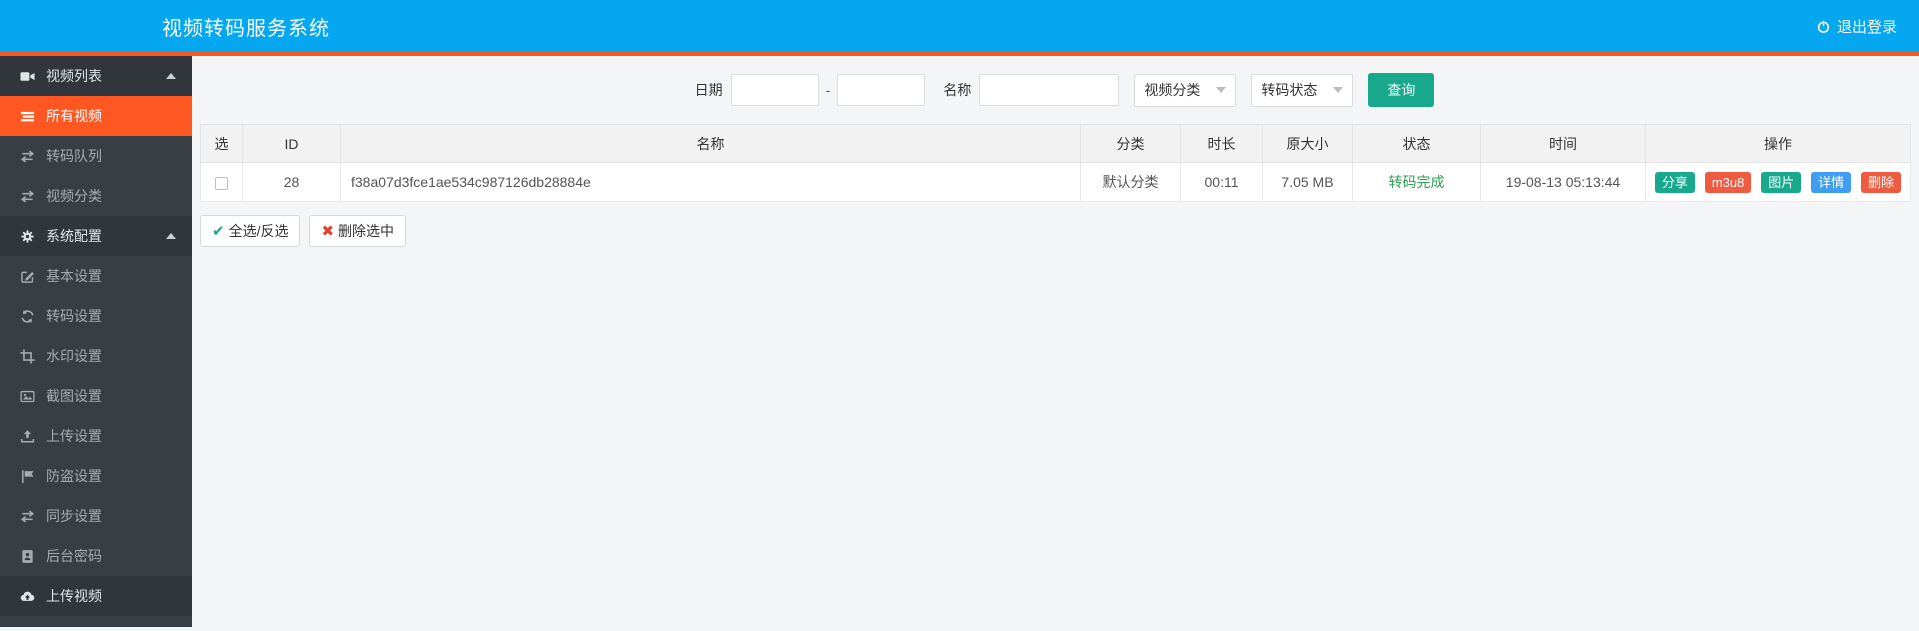  I want to click on date-from-input, so click(774, 90).